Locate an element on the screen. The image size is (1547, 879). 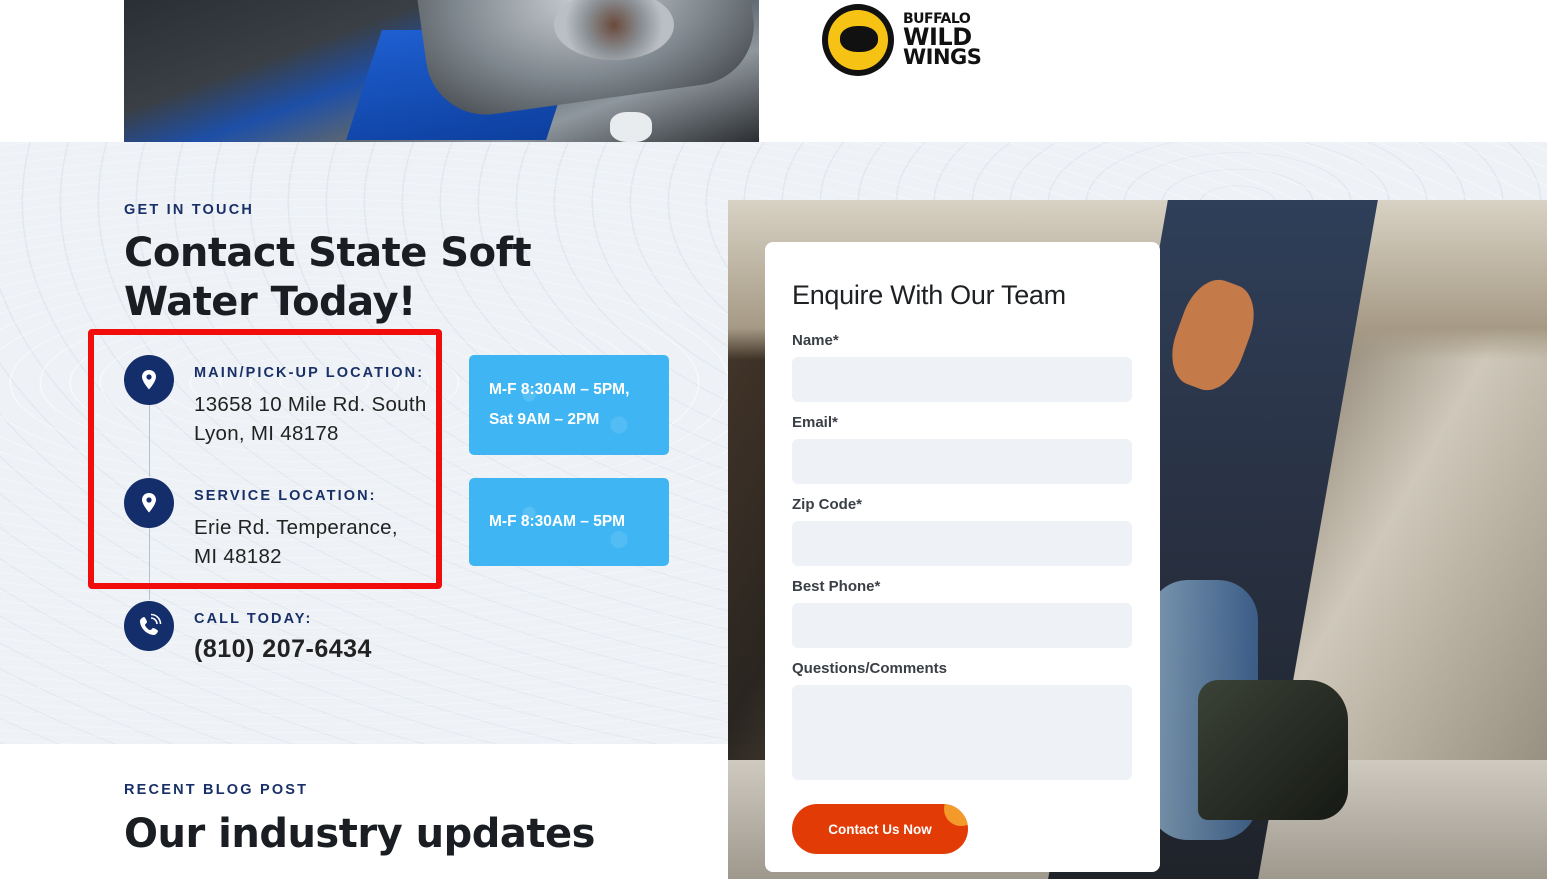
contact-us-button-label: Contact Us Now is located at coordinates (880, 829).